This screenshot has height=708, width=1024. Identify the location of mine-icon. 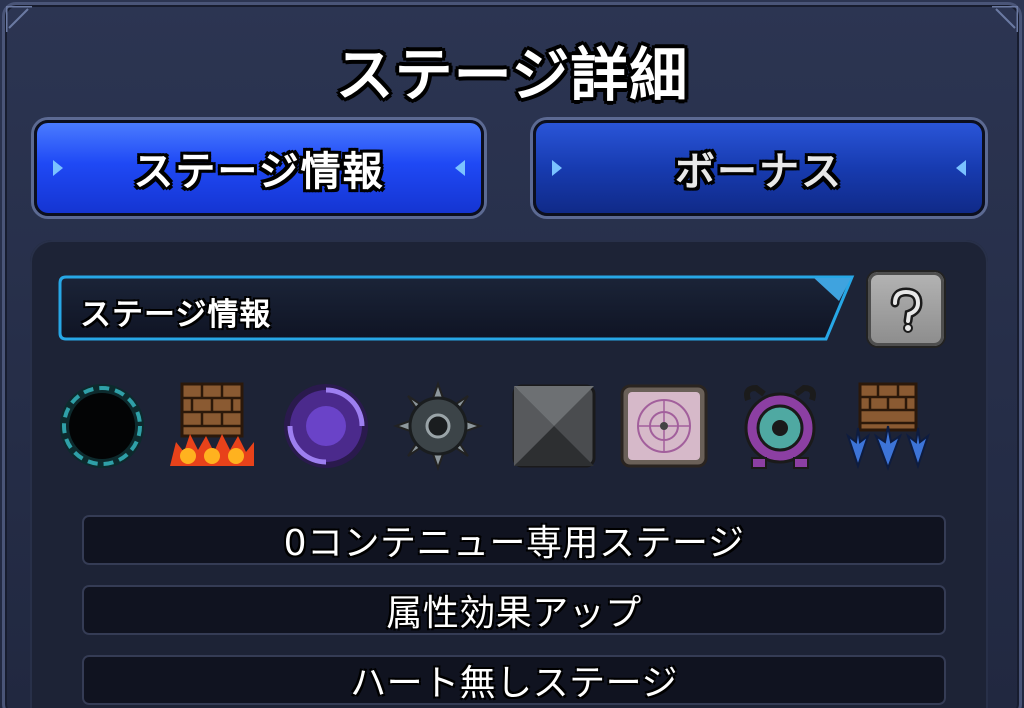
(438, 426).